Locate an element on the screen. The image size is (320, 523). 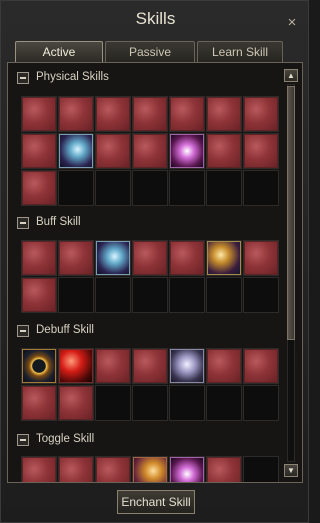
enchant-skill-button: Enchant Skill is located at coordinates (156, 502).